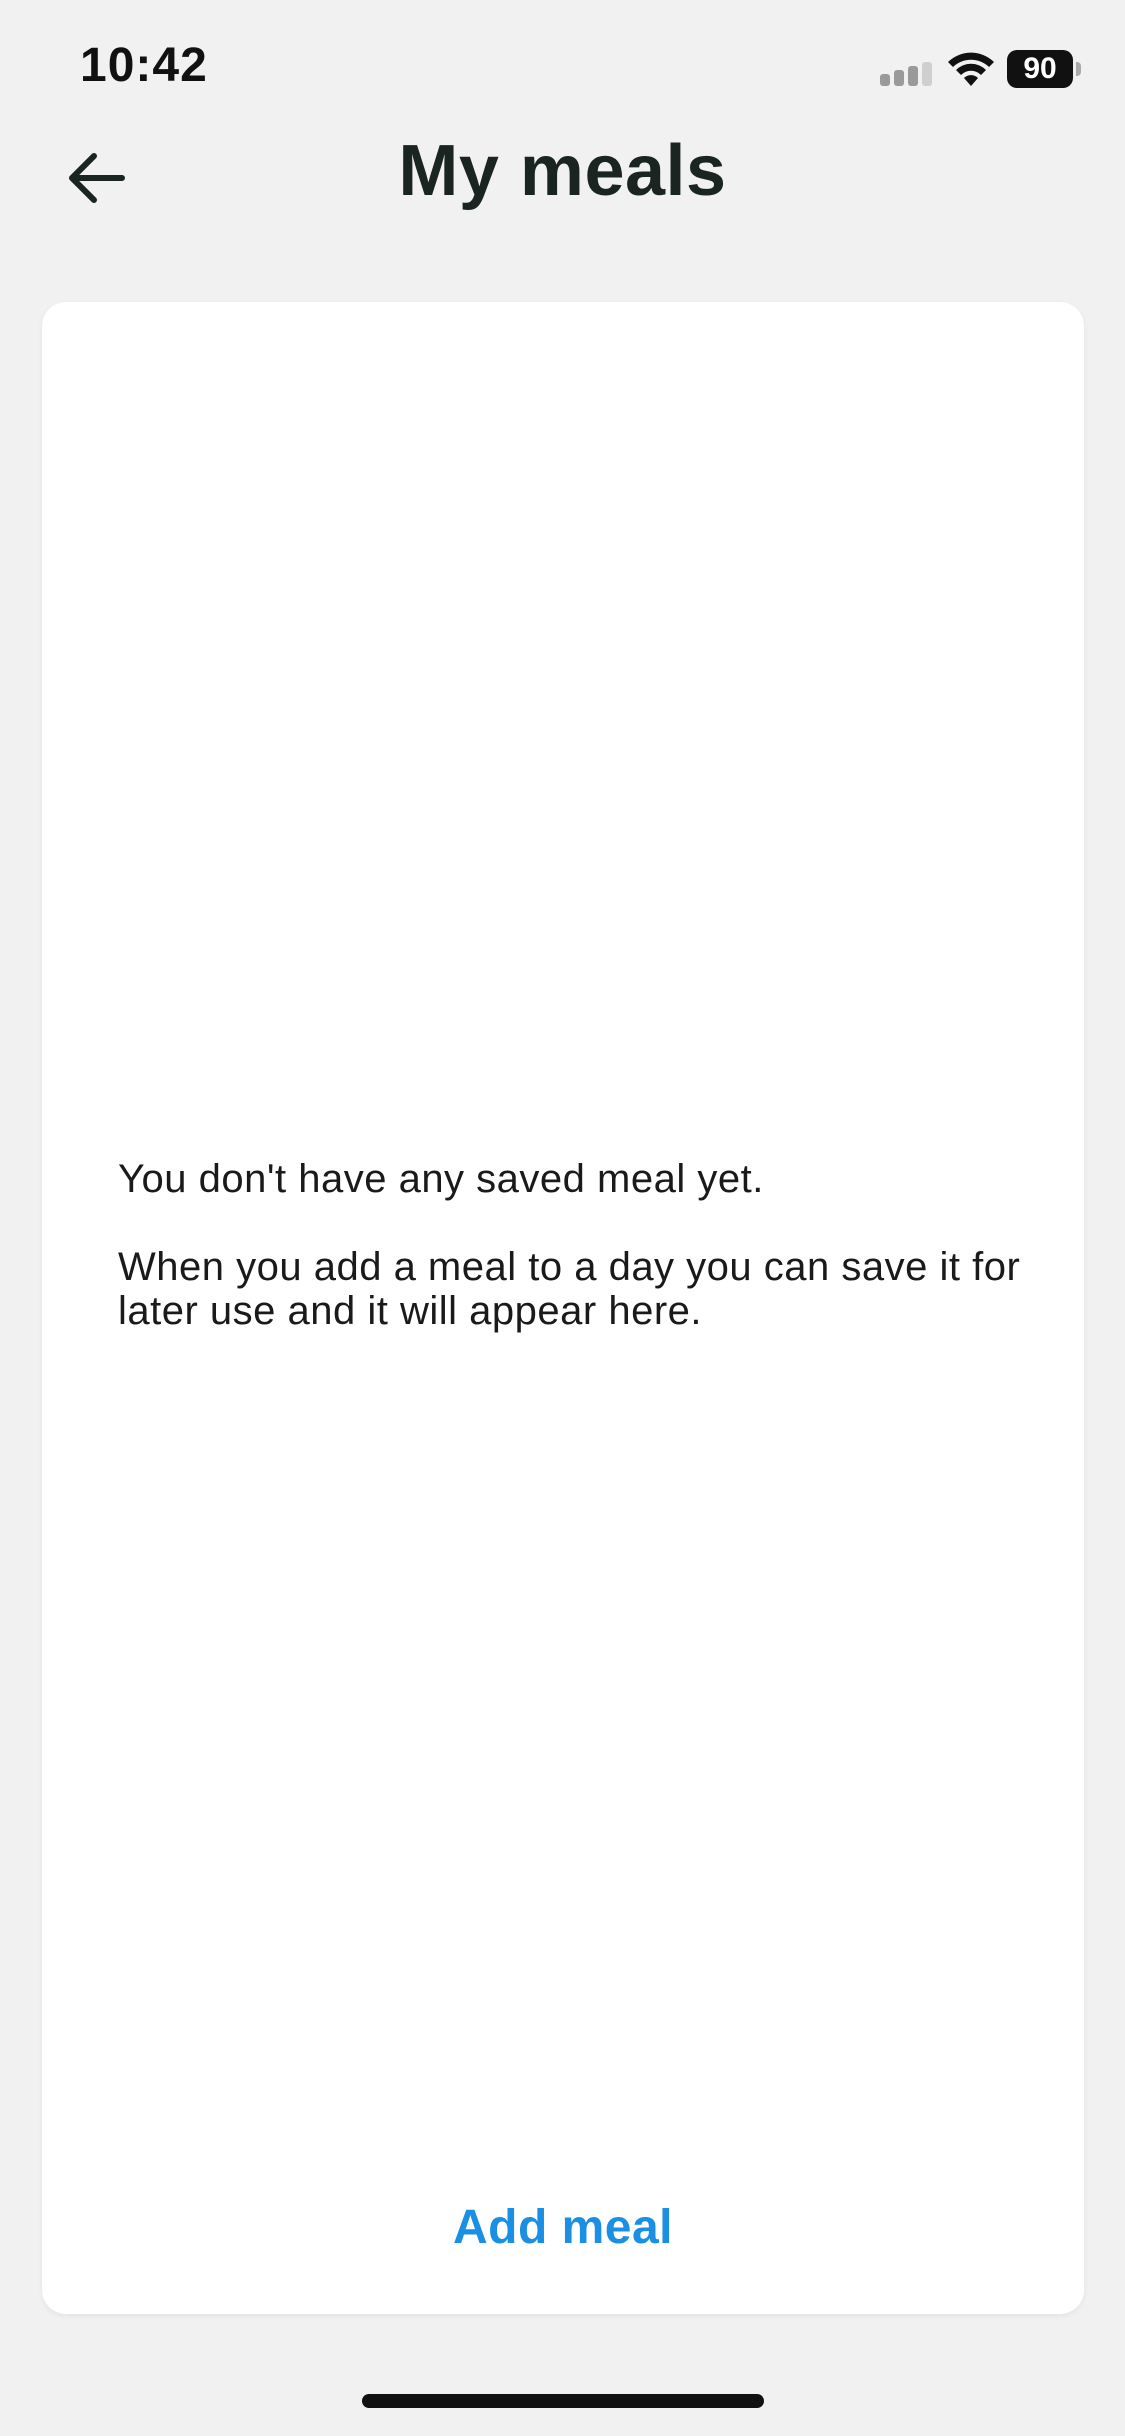  I want to click on navigation-header: My meals, so click(562, 175).